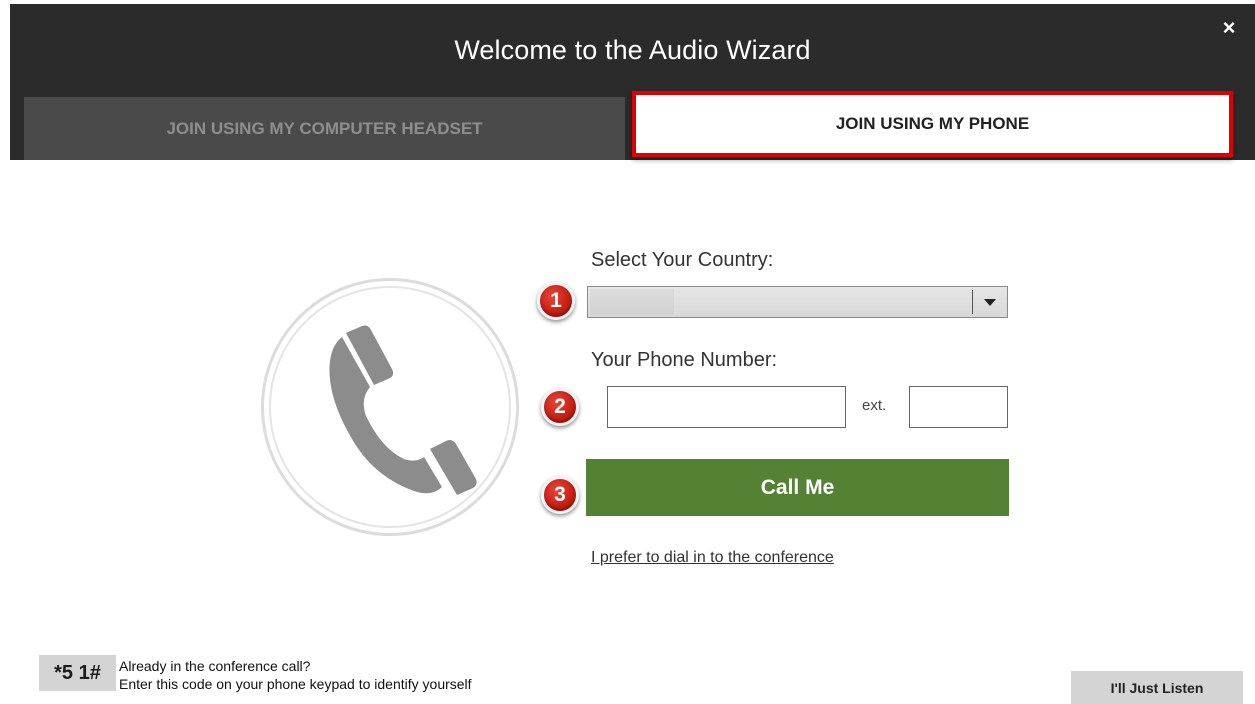  I want to click on tab-computer-headset-label: JOIN USING MY COMPUTER HEADSET, so click(324, 128).